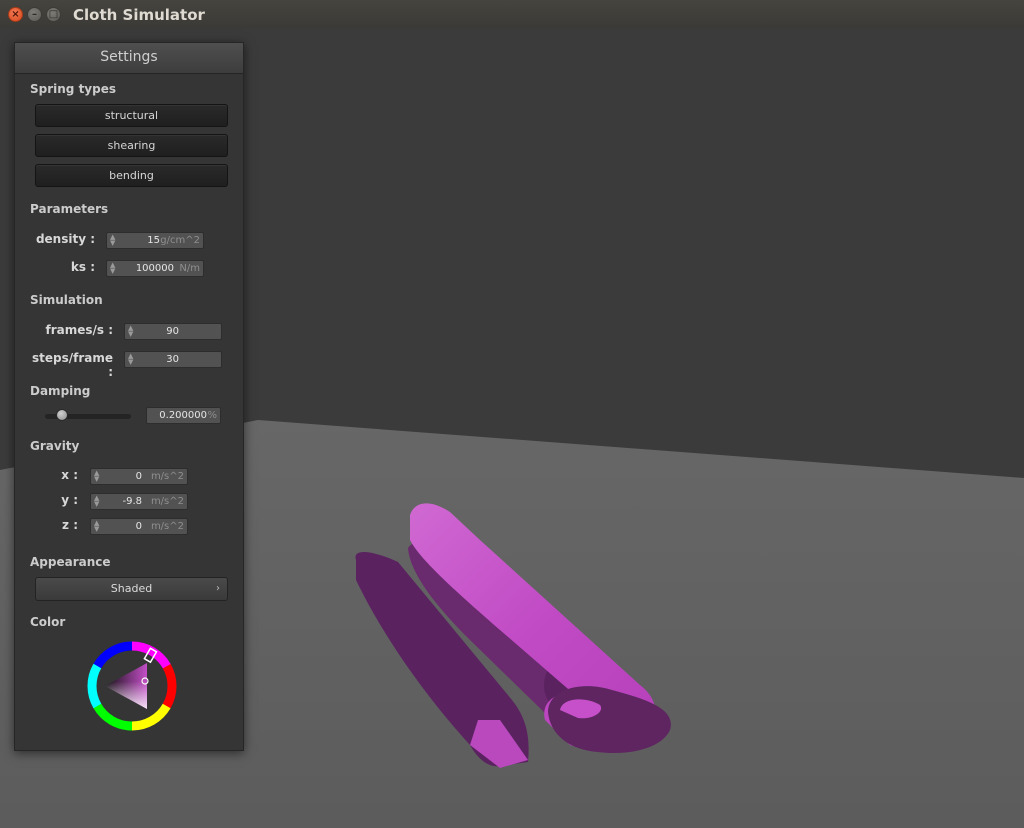 The width and height of the screenshot is (1024, 828). I want to click on fps-value: 90, so click(172, 331).